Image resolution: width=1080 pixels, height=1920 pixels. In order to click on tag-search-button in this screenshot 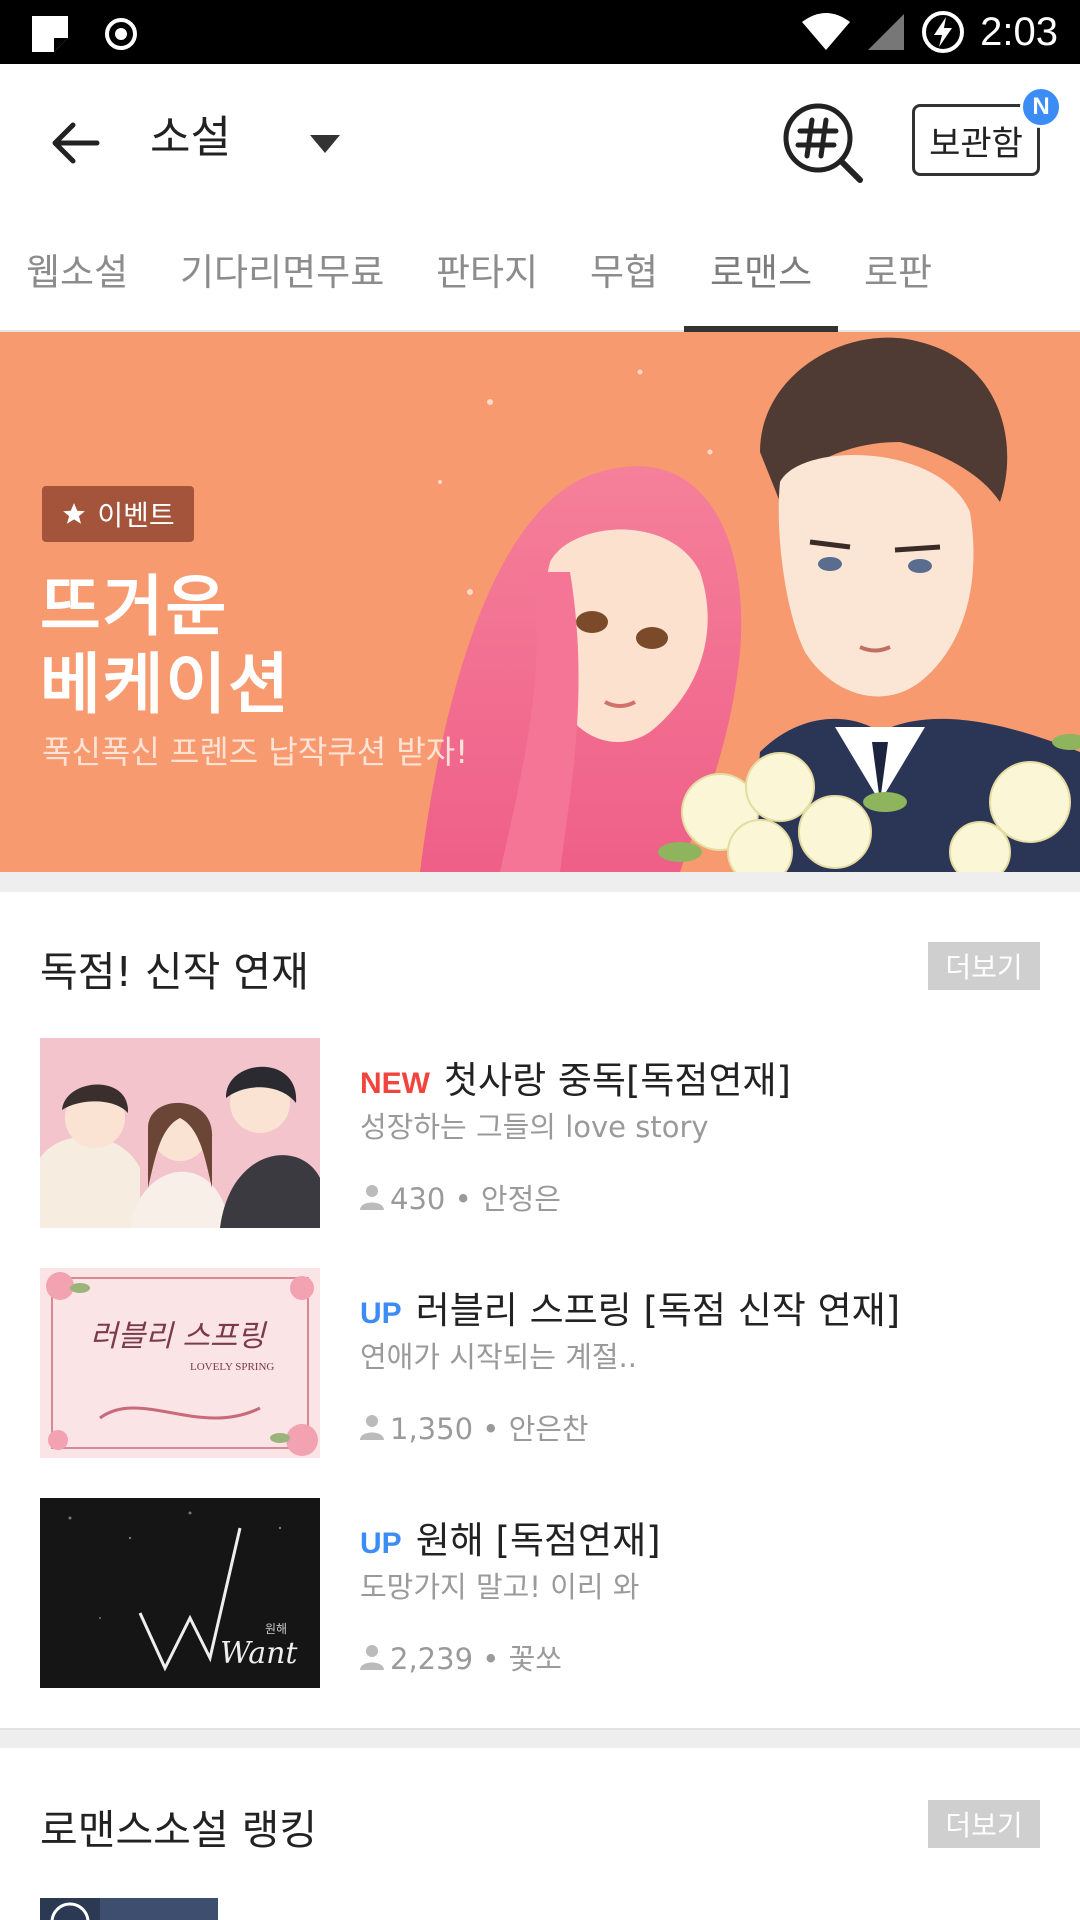, I will do `click(825, 145)`.